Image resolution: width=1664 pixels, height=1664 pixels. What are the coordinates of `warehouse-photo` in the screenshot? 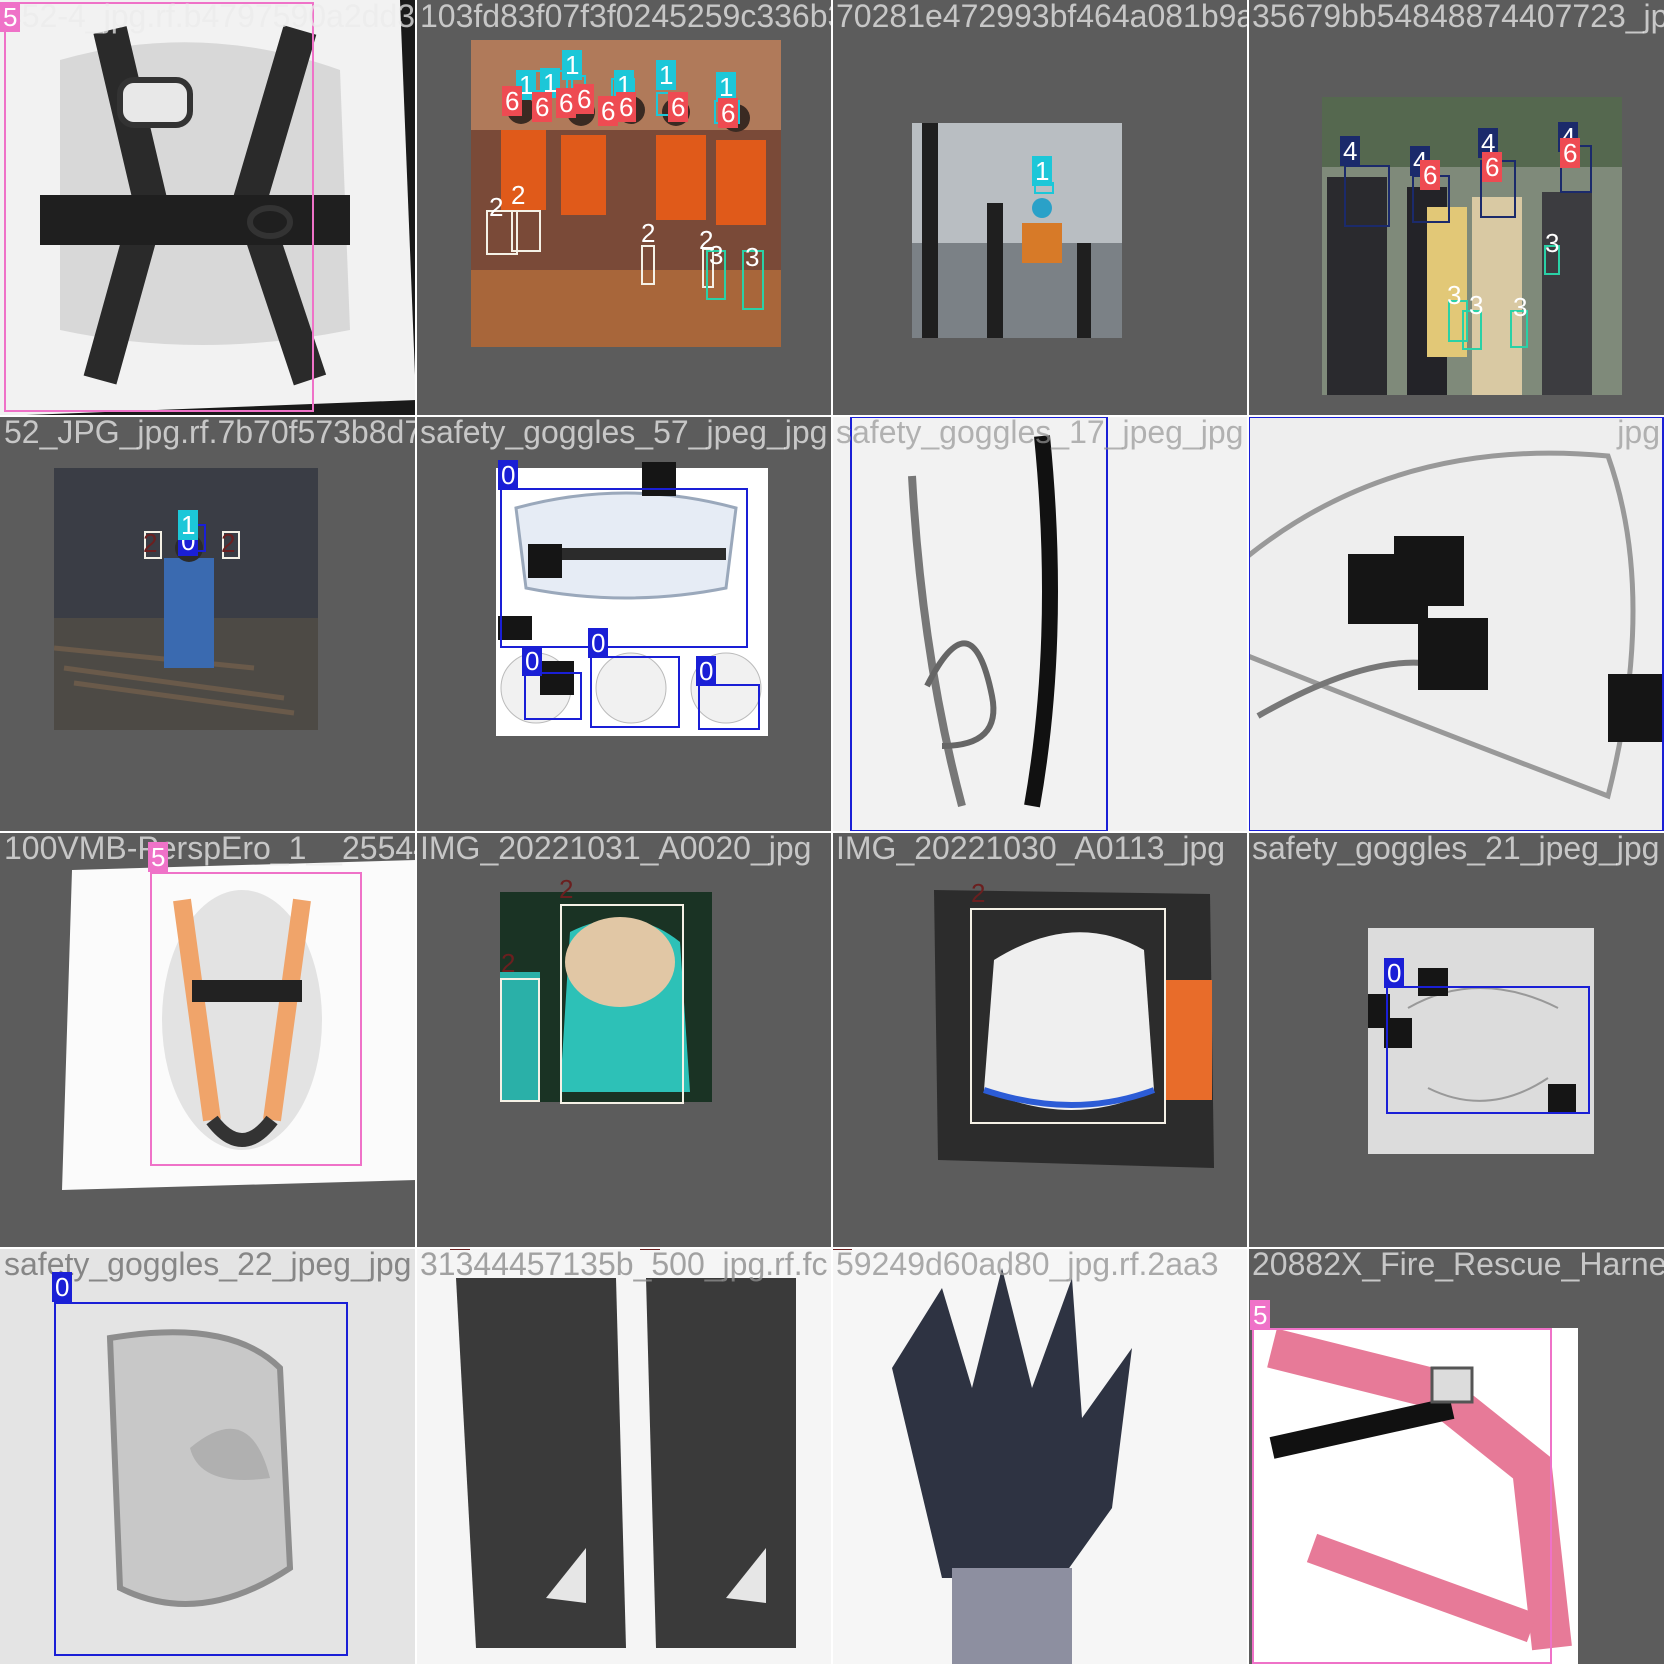 It's located at (186, 599).